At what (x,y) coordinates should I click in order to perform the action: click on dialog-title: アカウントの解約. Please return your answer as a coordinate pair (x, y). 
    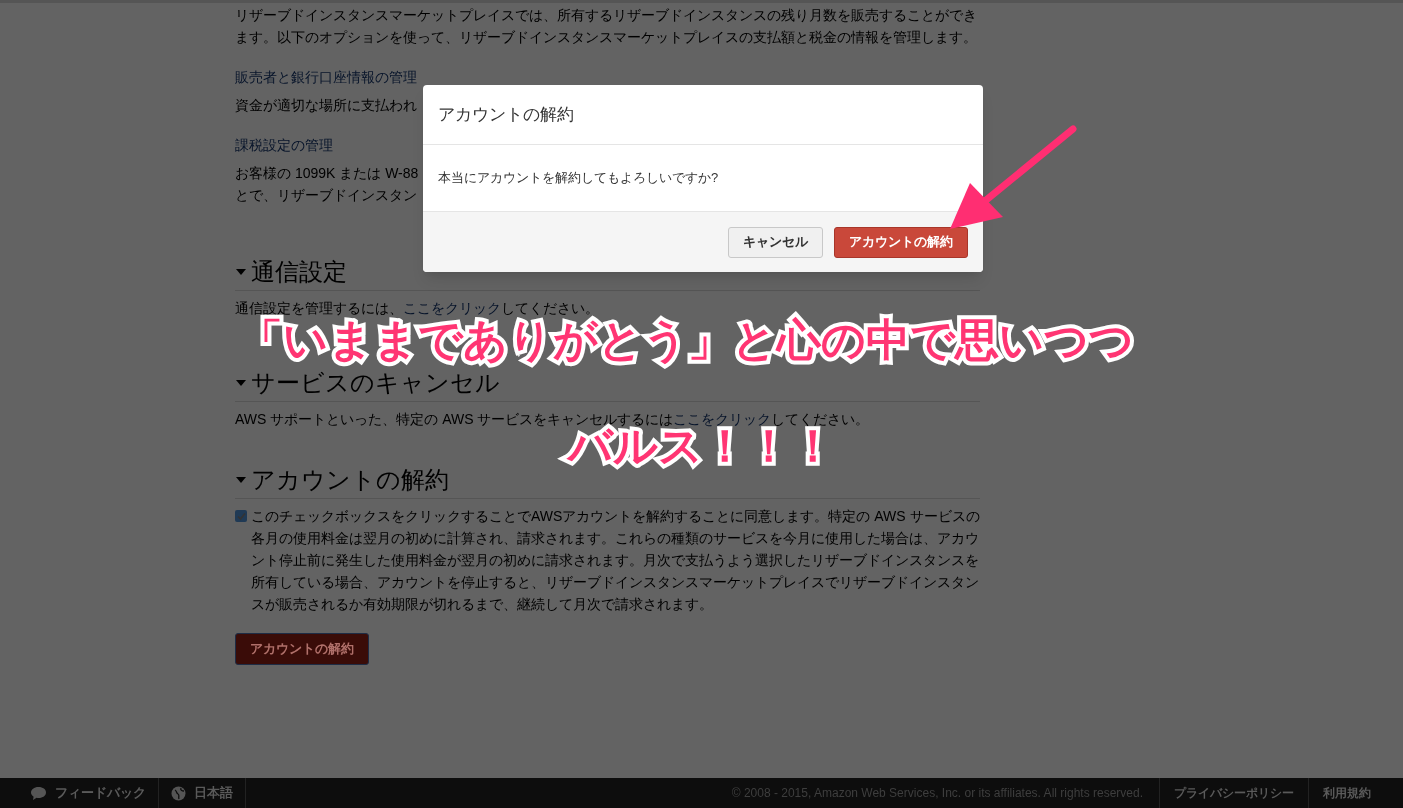
    Looking at the image, I should click on (506, 114).